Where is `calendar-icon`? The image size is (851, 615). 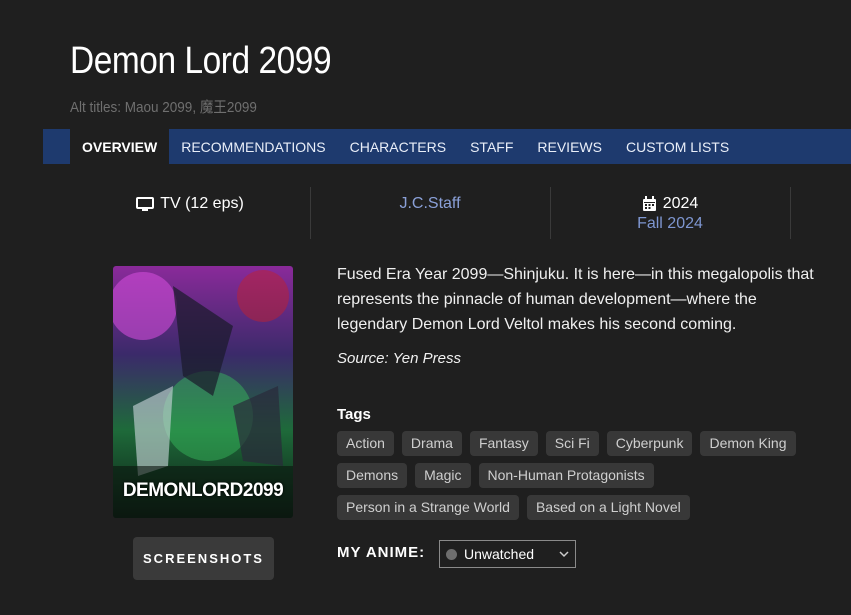 calendar-icon is located at coordinates (649, 203).